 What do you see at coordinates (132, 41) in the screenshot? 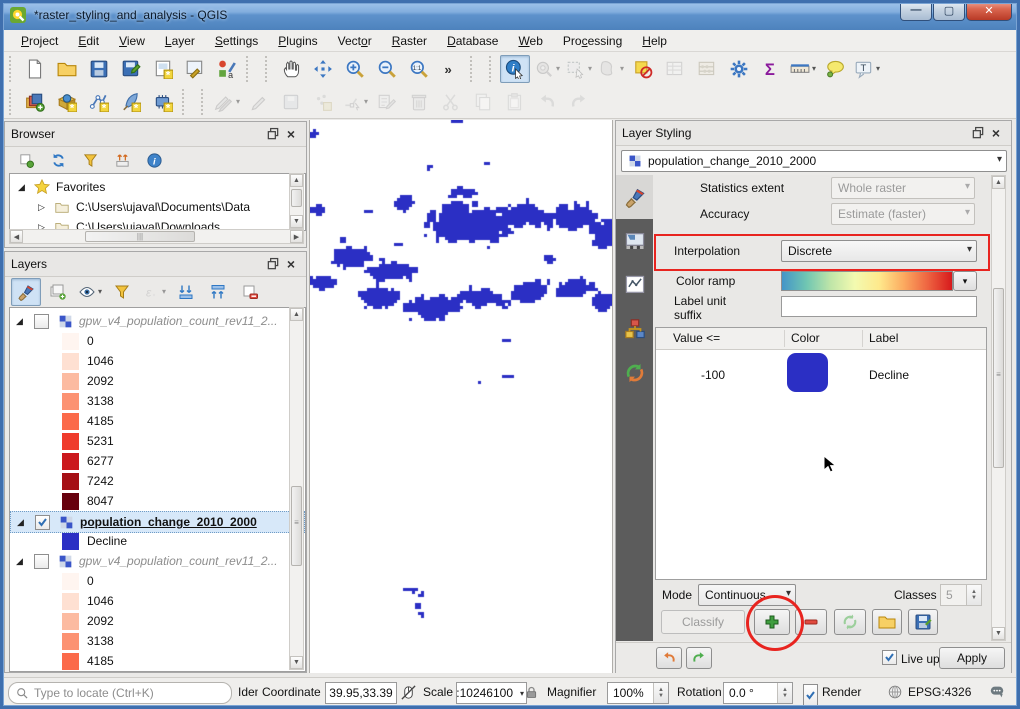
I see `menu-view: View` at bounding box center [132, 41].